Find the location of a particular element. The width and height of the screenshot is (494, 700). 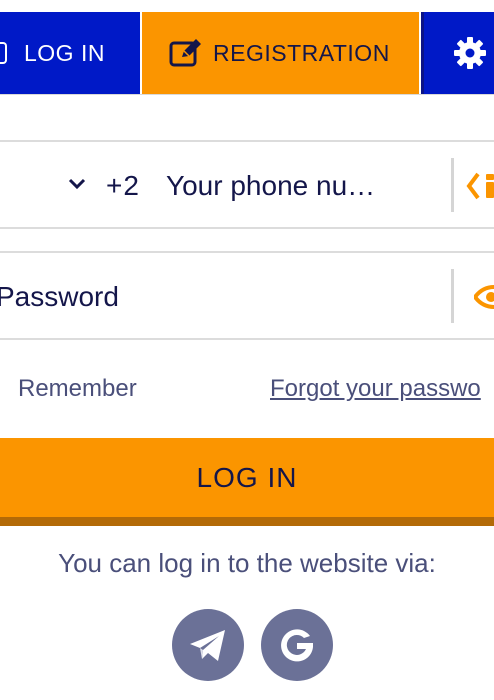

remember-me-label: Remember is located at coordinates (77, 389).